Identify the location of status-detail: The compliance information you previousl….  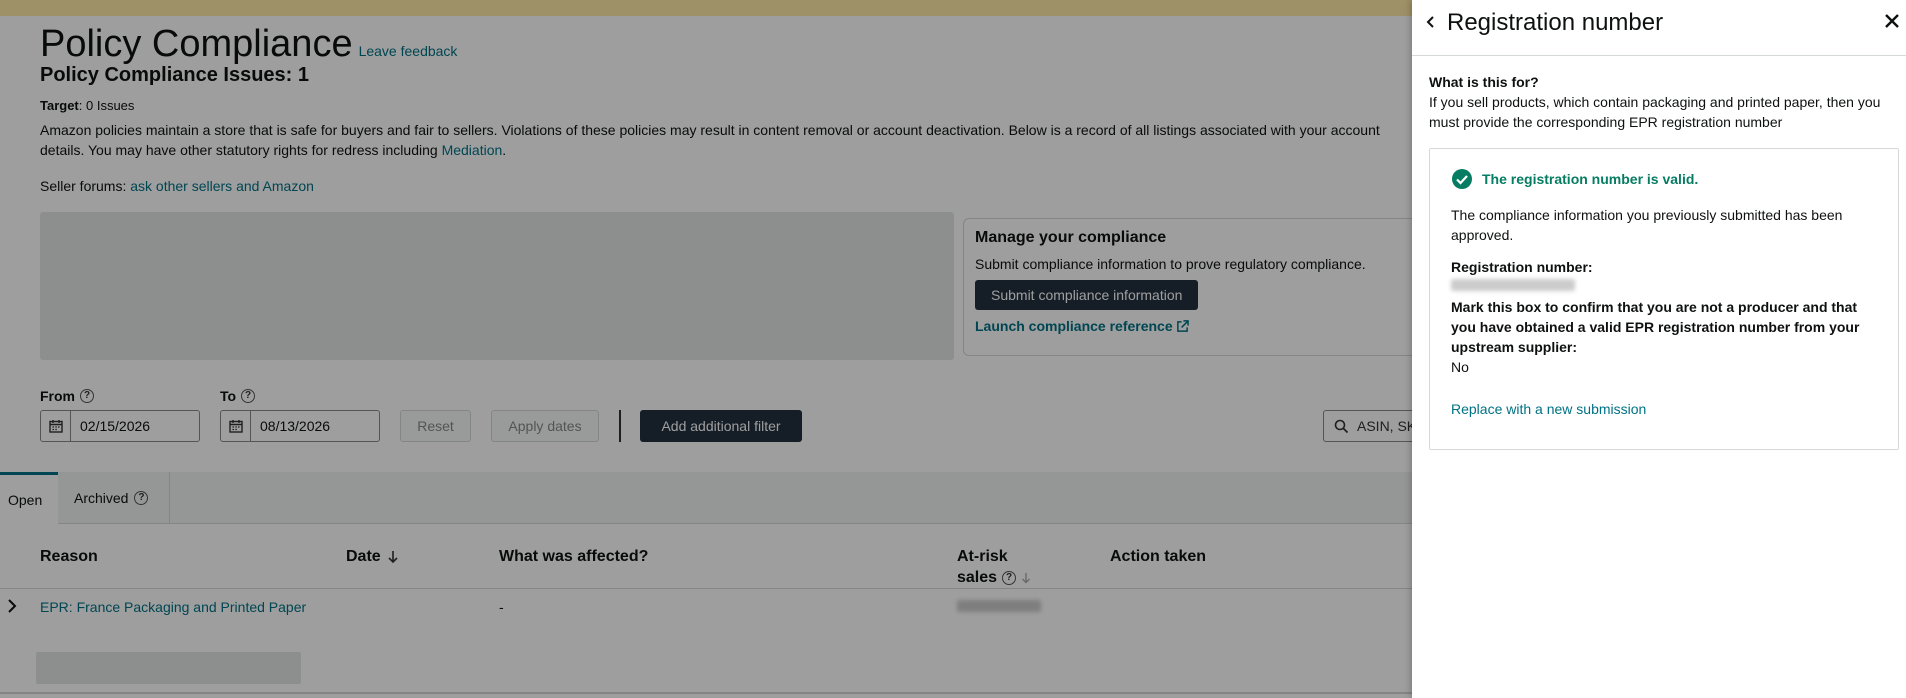
(1647, 225).